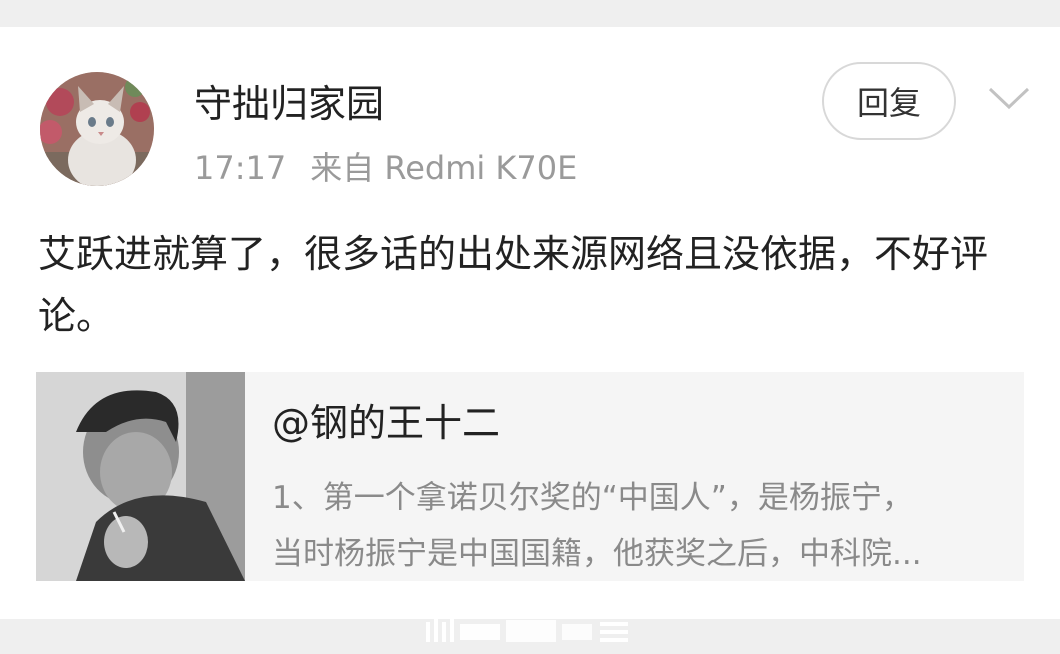 The height and width of the screenshot is (654, 1060). What do you see at coordinates (527, 632) in the screenshot?
I see `watermark-image` at bounding box center [527, 632].